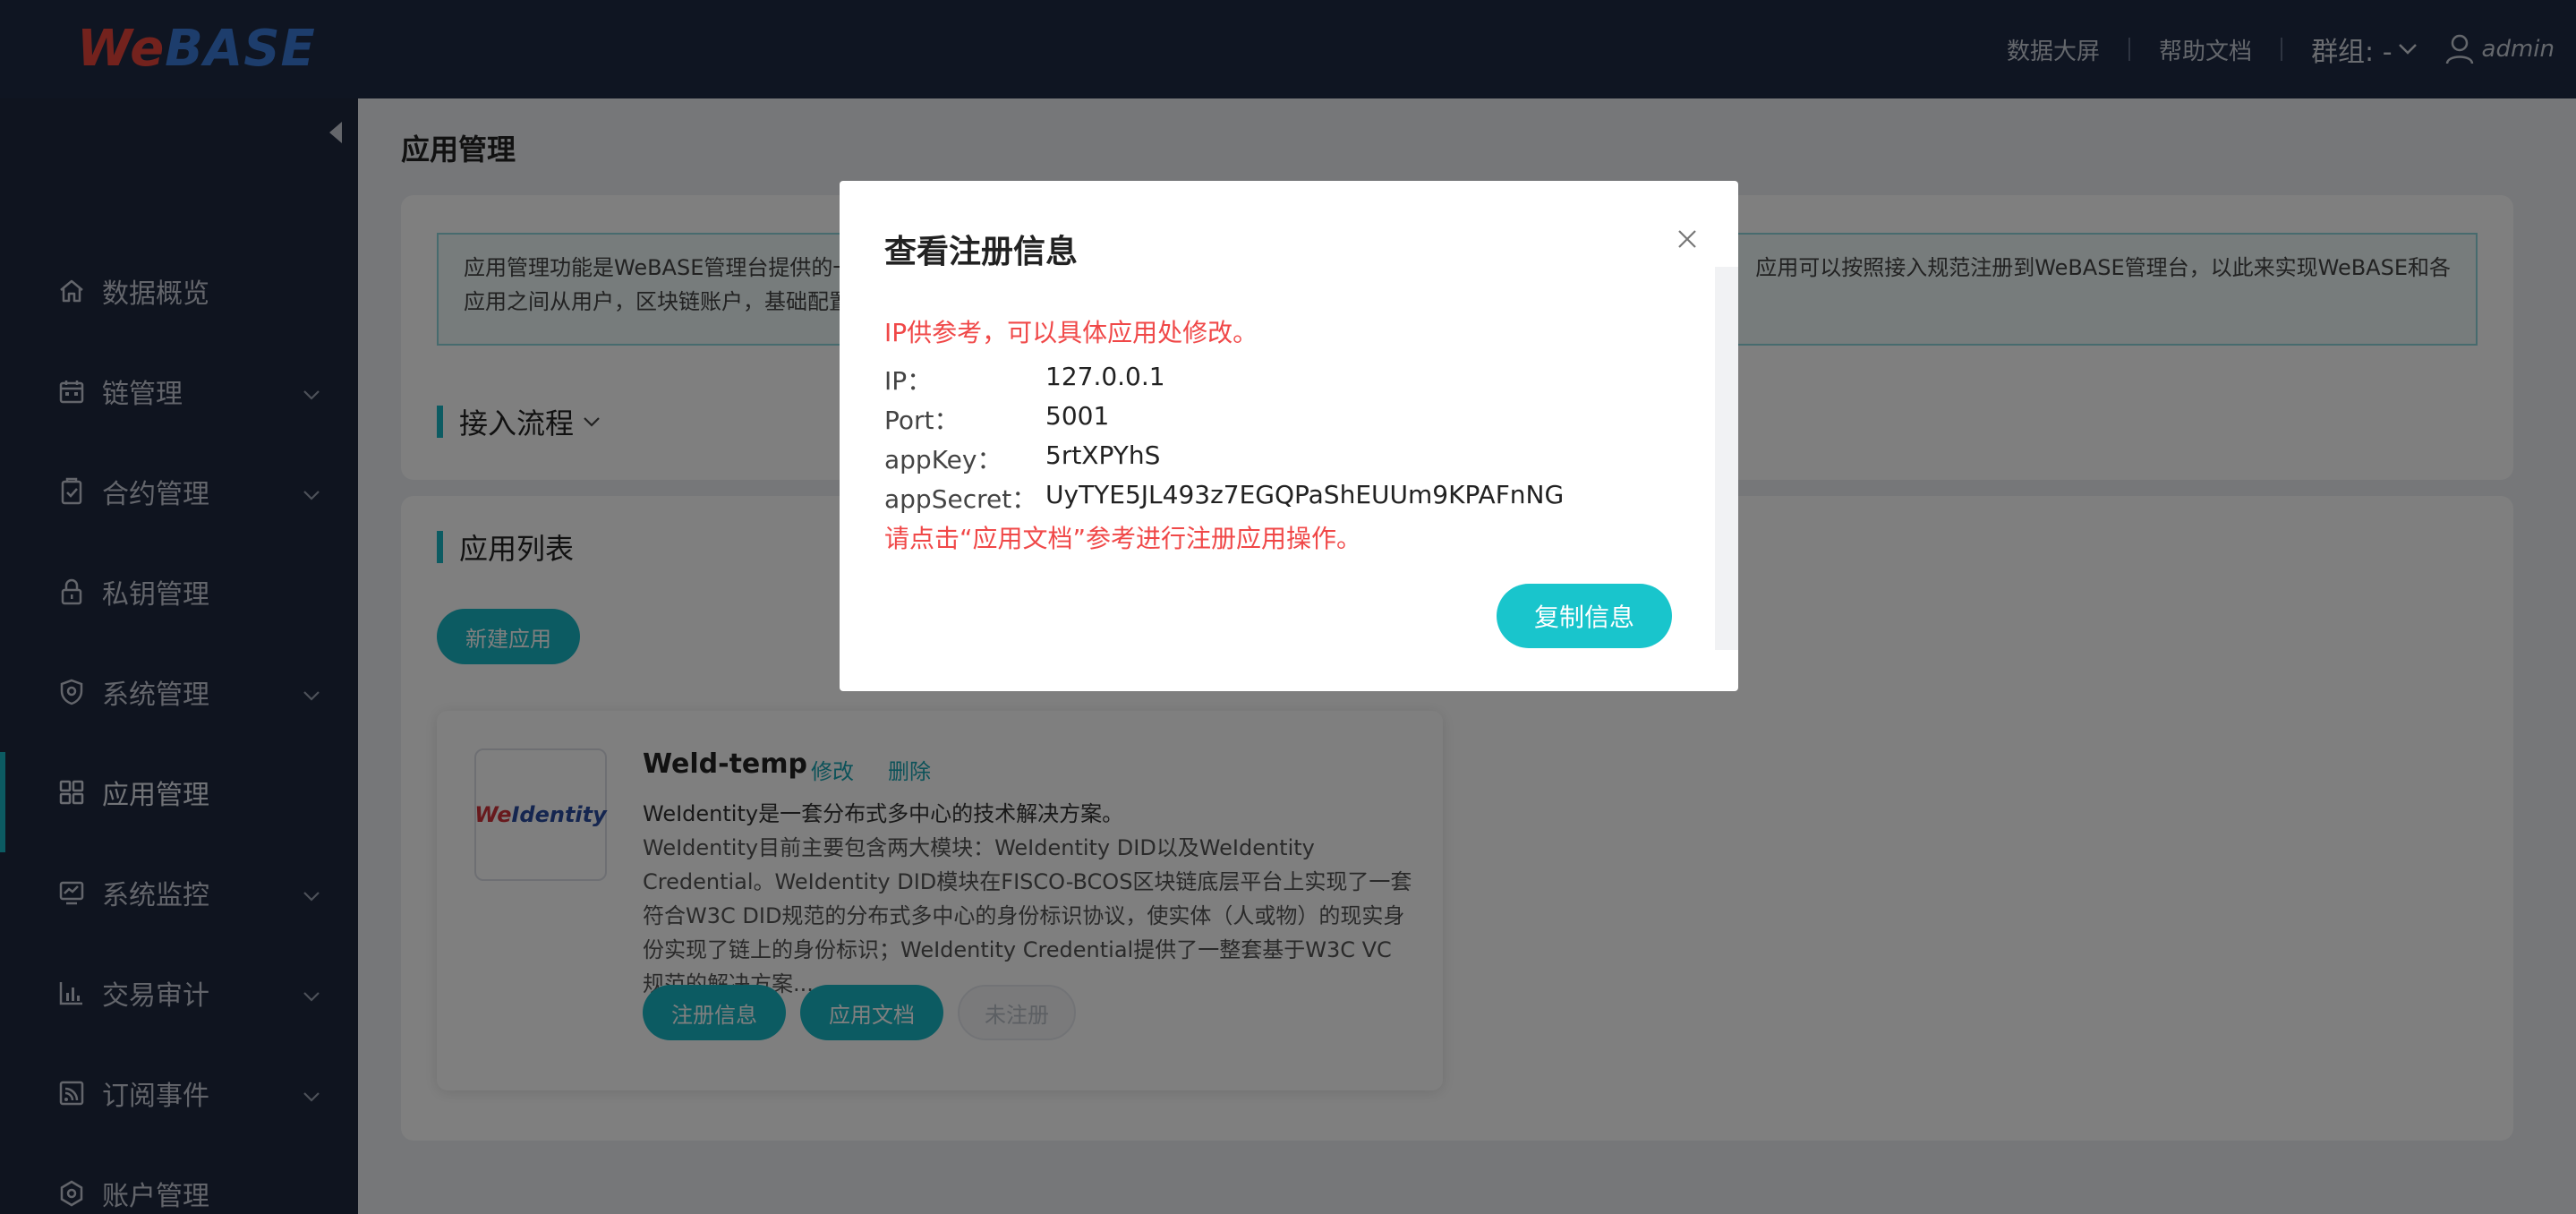  What do you see at coordinates (1103, 455) in the screenshot?
I see `field-value: 5rtXPYhS` at bounding box center [1103, 455].